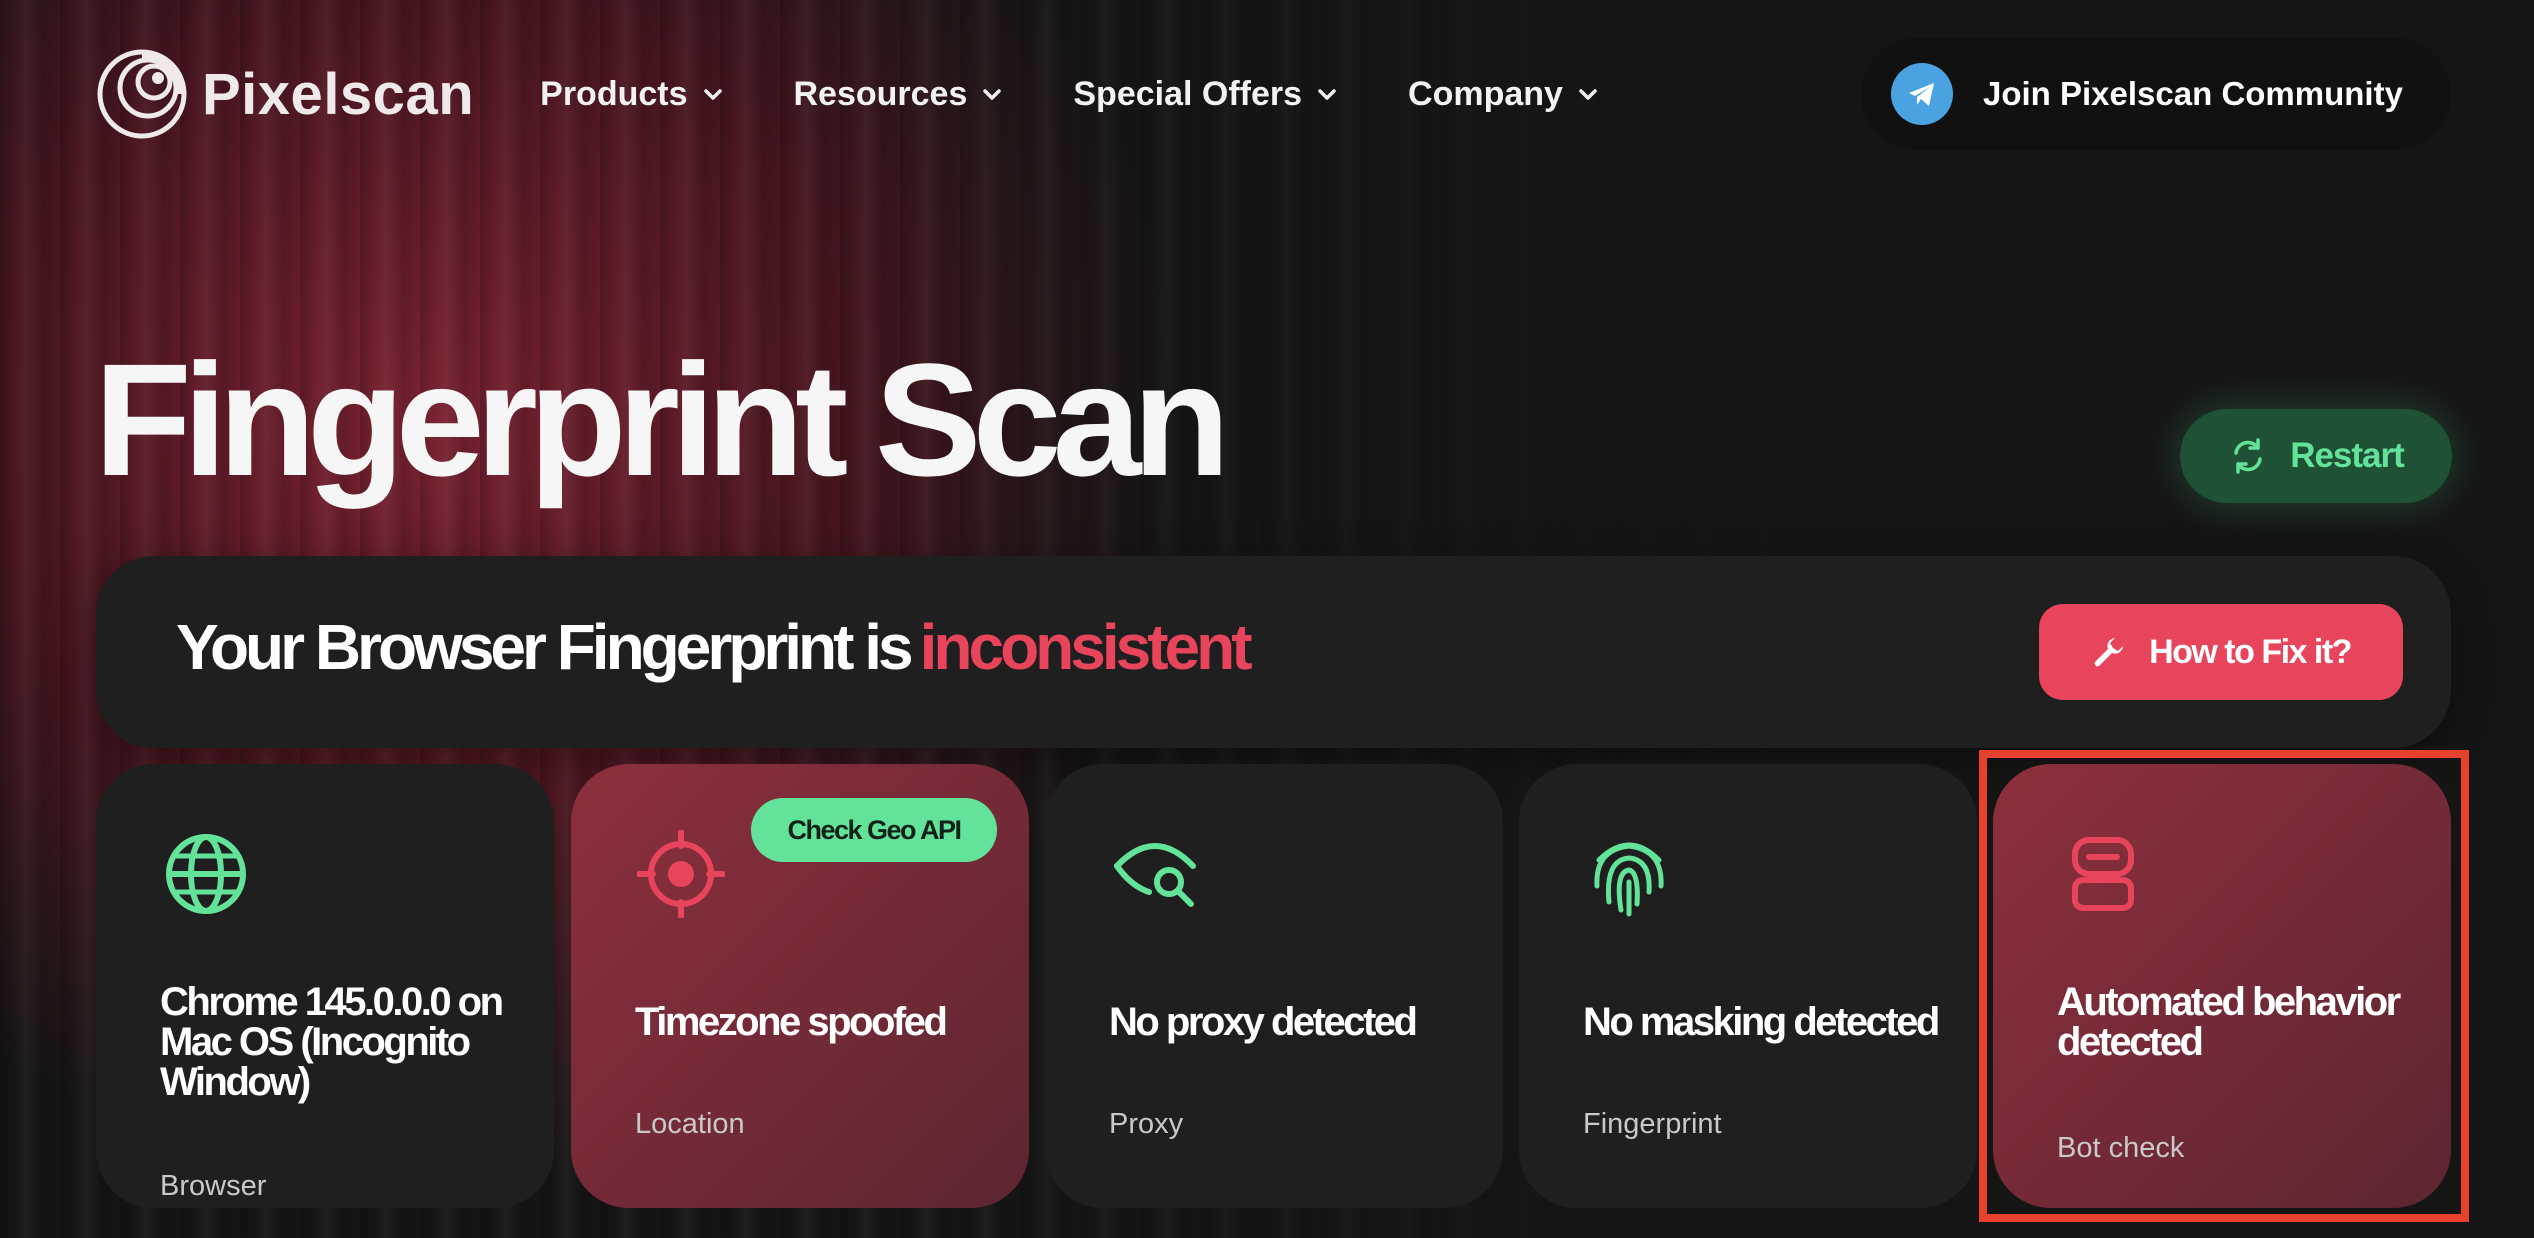  What do you see at coordinates (662, 419) in the screenshot?
I see `page-title: Fingerprint Scan` at bounding box center [662, 419].